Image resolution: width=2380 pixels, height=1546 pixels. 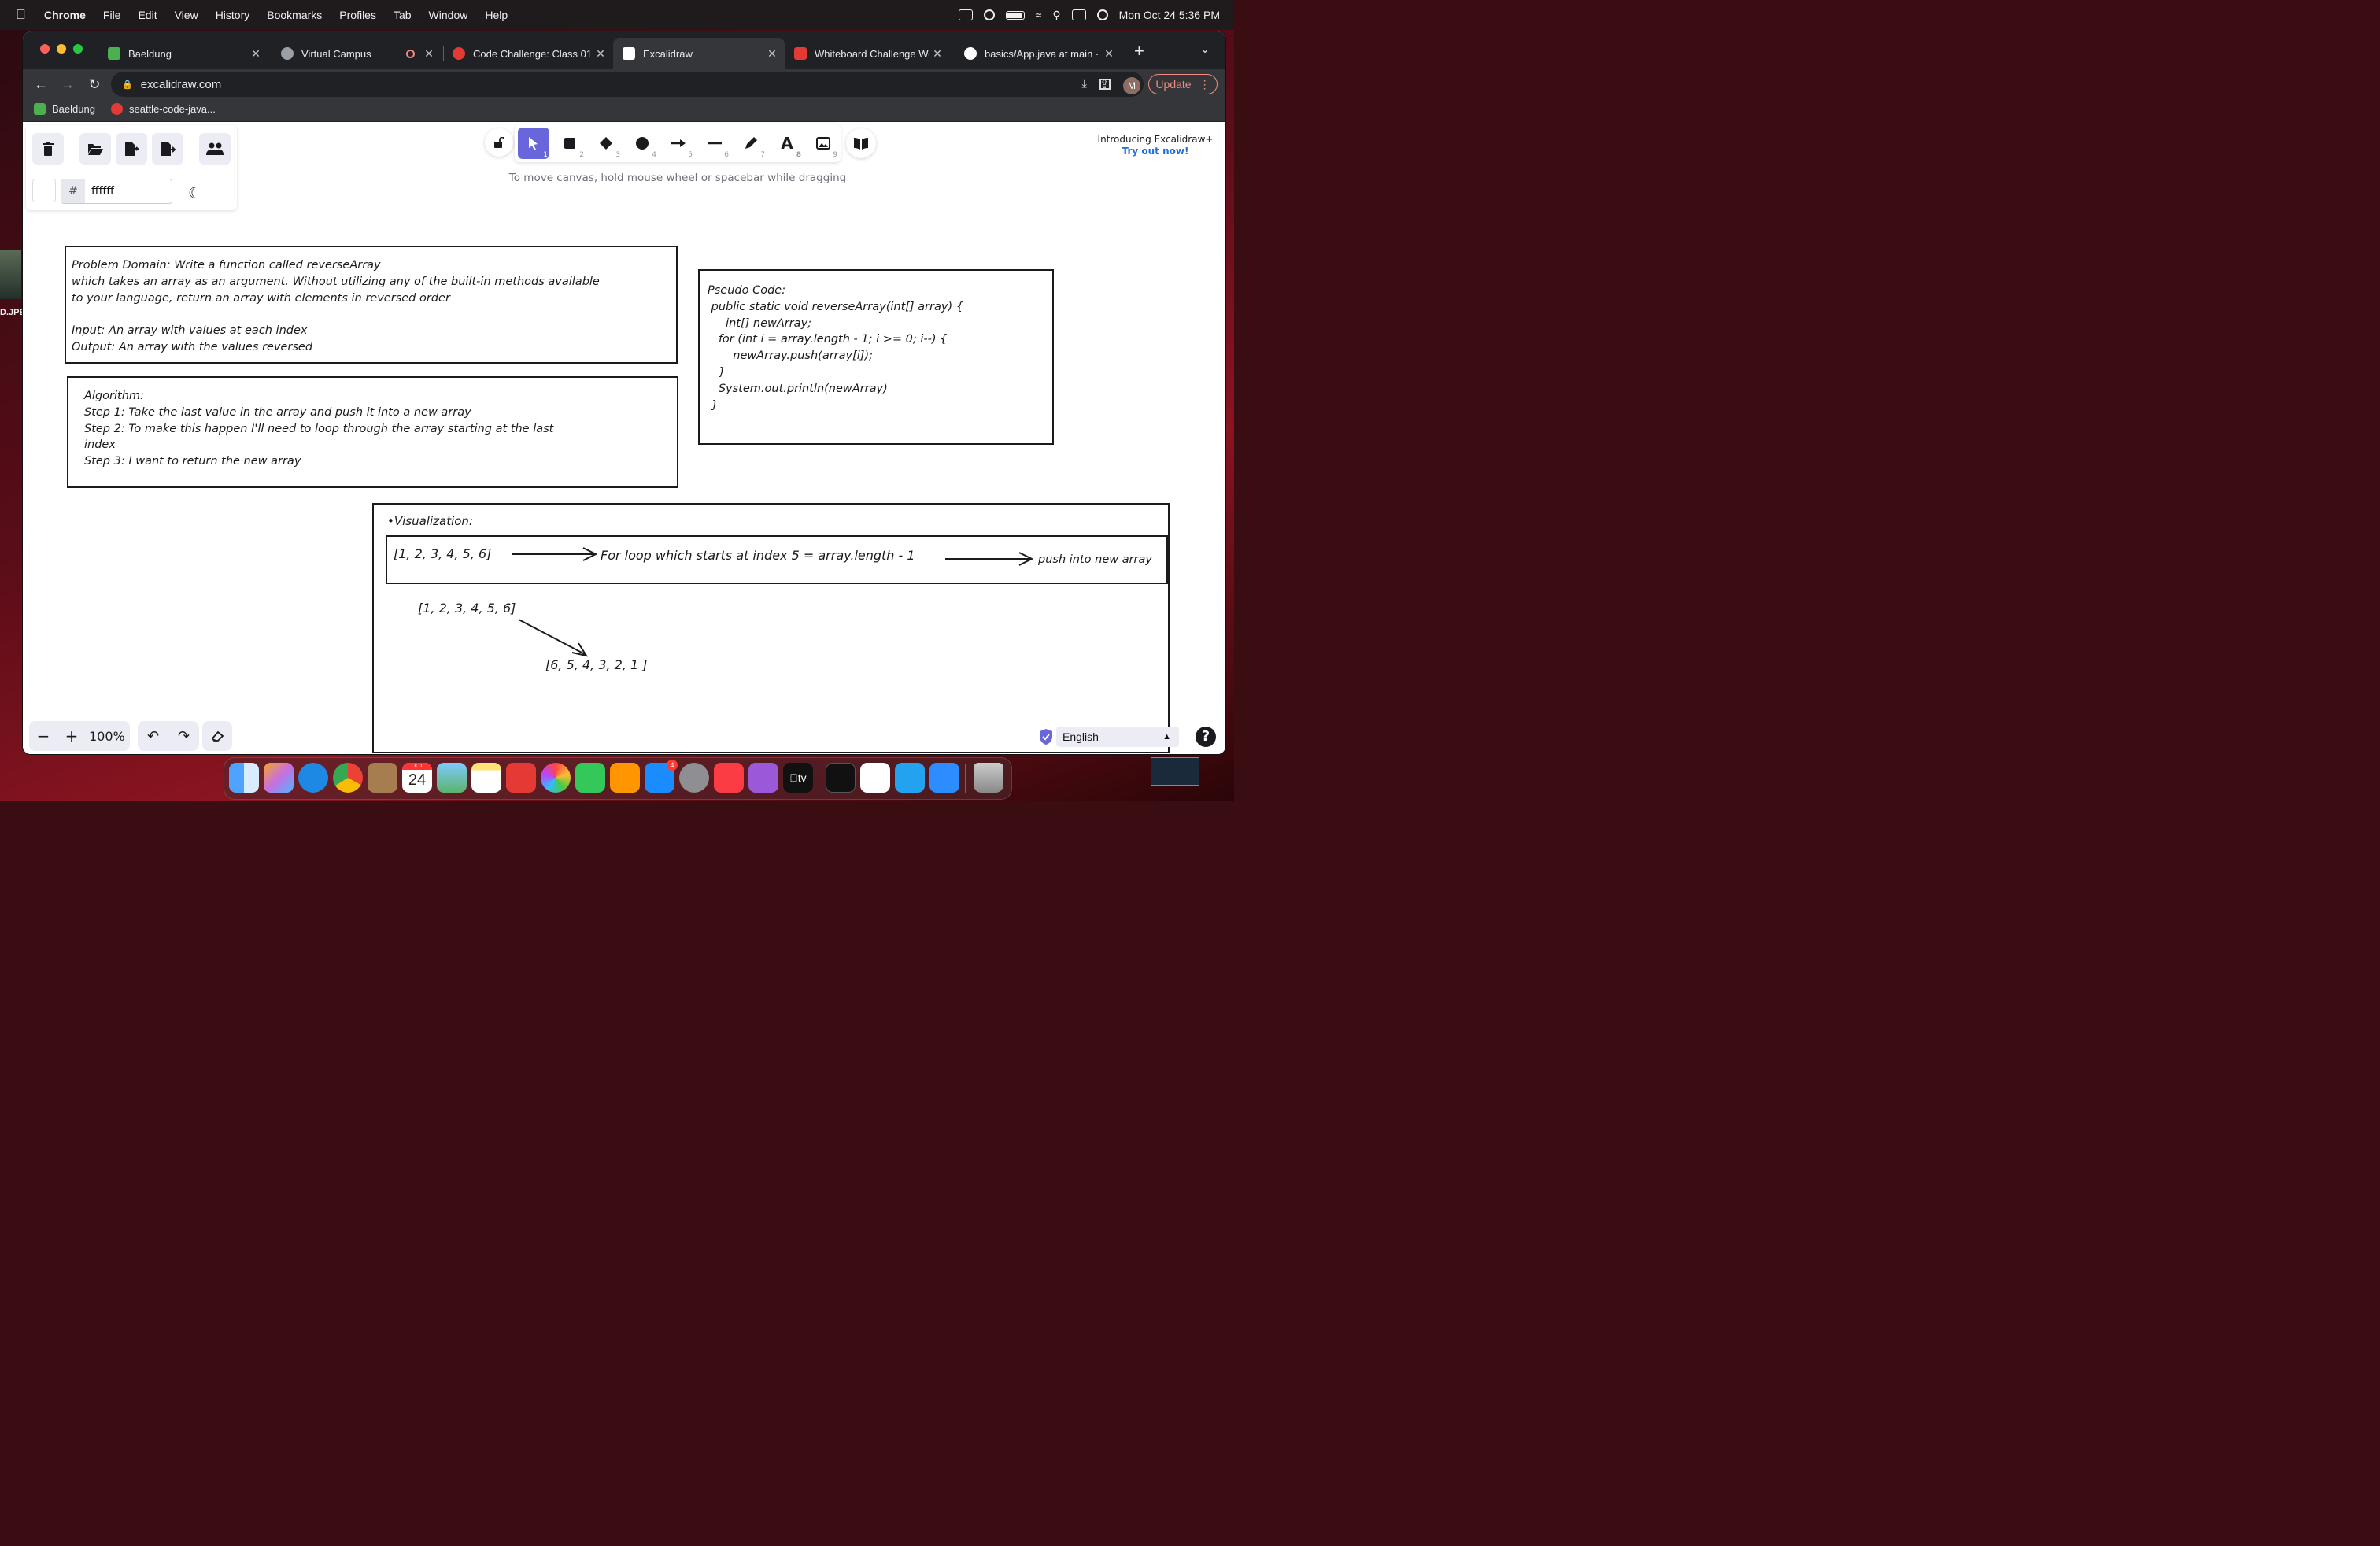 I want to click on update-button: Update ⋮, so click(x=1183, y=84).